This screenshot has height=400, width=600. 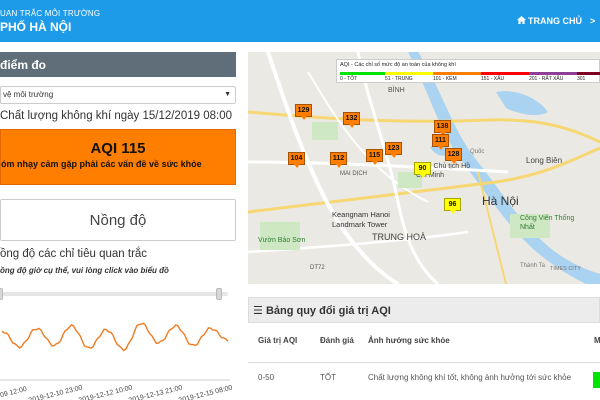 What do you see at coordinates (393, 150) in the screenshot?
I see `map-station-marker: 123` at bounding box center [393, 150].